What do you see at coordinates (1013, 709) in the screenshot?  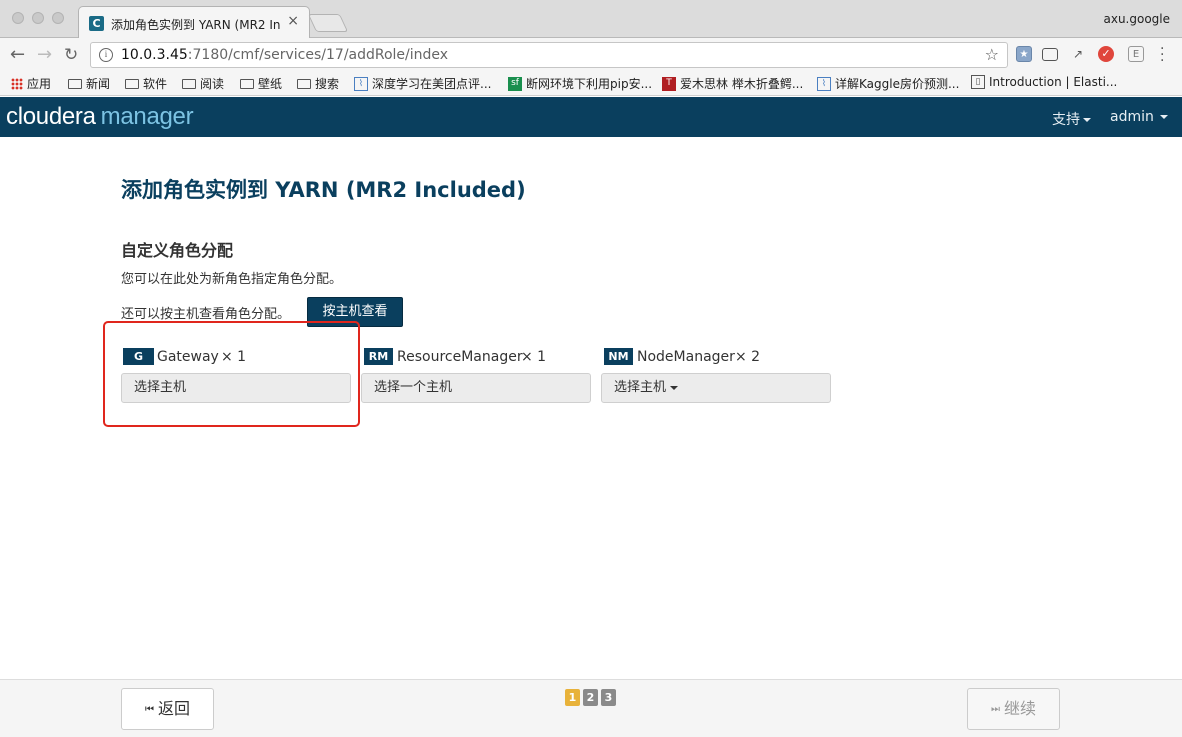 I see `continue-button: ⏭ 继续` at bounding box center [1013, 709].